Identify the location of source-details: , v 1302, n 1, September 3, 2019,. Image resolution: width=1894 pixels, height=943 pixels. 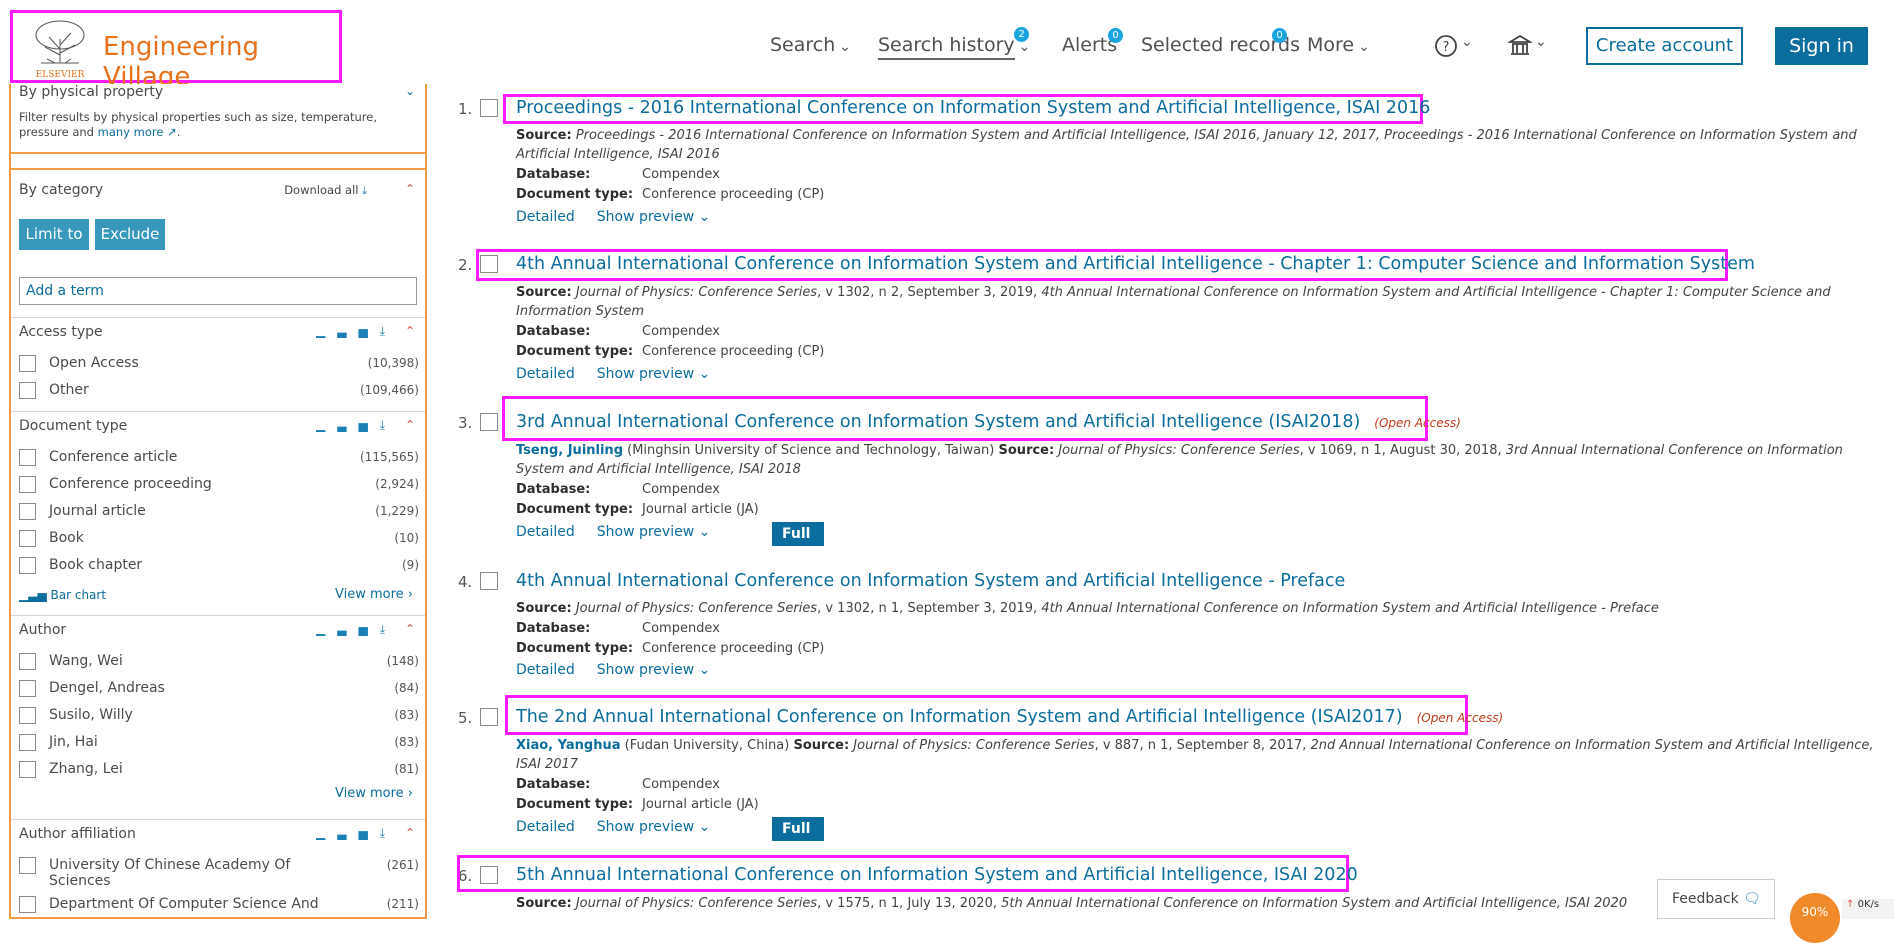
(929, 608).